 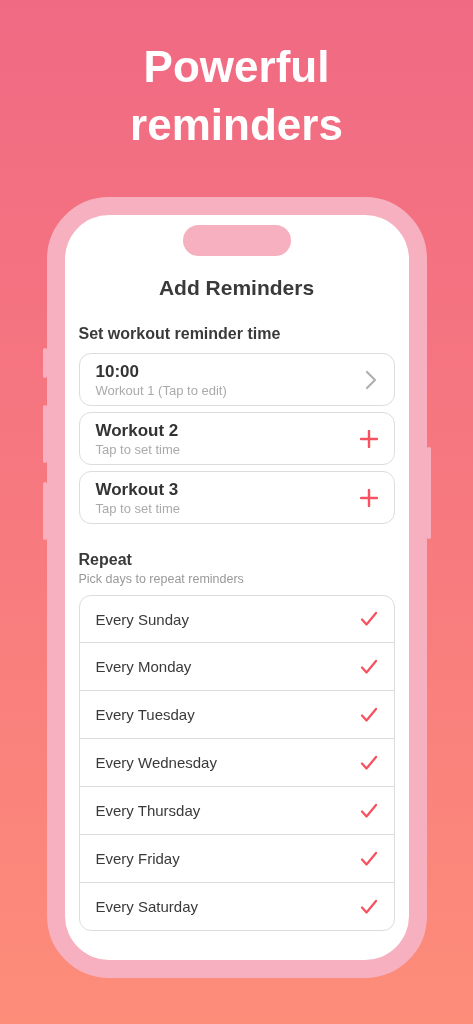 I want to click on day-row: Every Thursday, so click(x=236, y=810).